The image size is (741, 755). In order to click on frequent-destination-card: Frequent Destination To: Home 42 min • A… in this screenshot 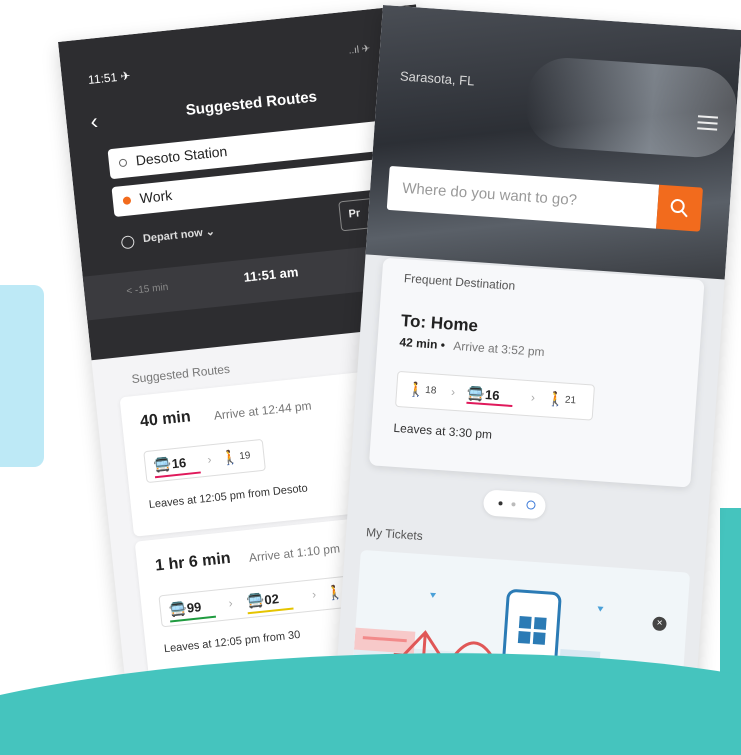, I will do `click(536, 372)`.